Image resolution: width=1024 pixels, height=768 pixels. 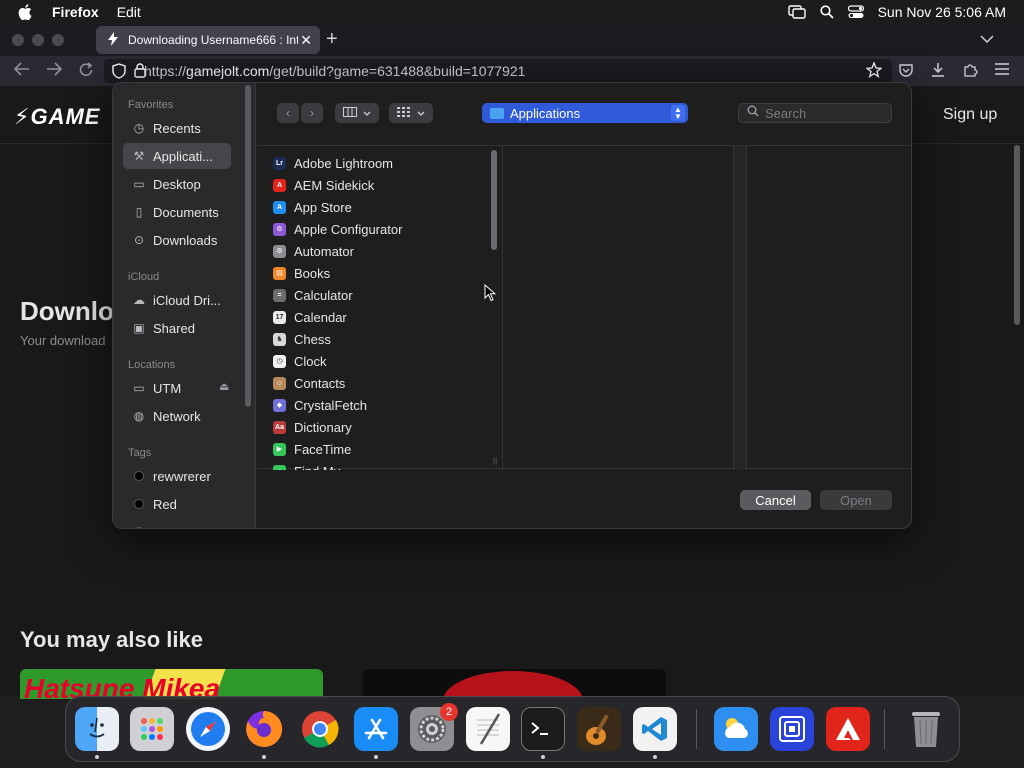 I want to click on sidebar-item-desktop: ▭ Desktop, so click(x=177, y=184).